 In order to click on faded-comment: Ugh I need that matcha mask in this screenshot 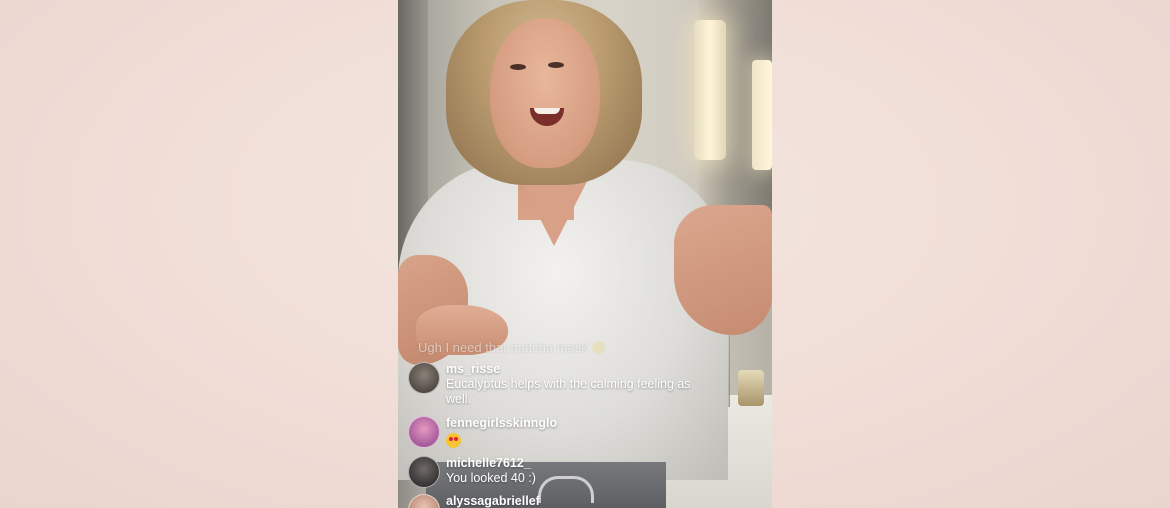, I will do `click(511, 347)`.